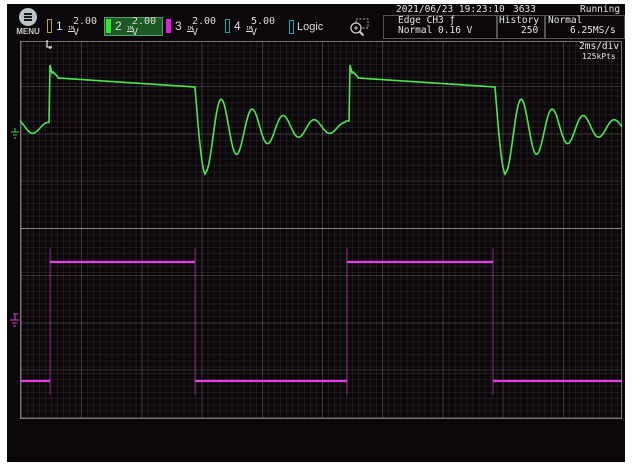 The image size is (632, 466). Describe the element at coordinates (15, 133) in the screenshot. I see `channel-2-ground-marker` at that location.